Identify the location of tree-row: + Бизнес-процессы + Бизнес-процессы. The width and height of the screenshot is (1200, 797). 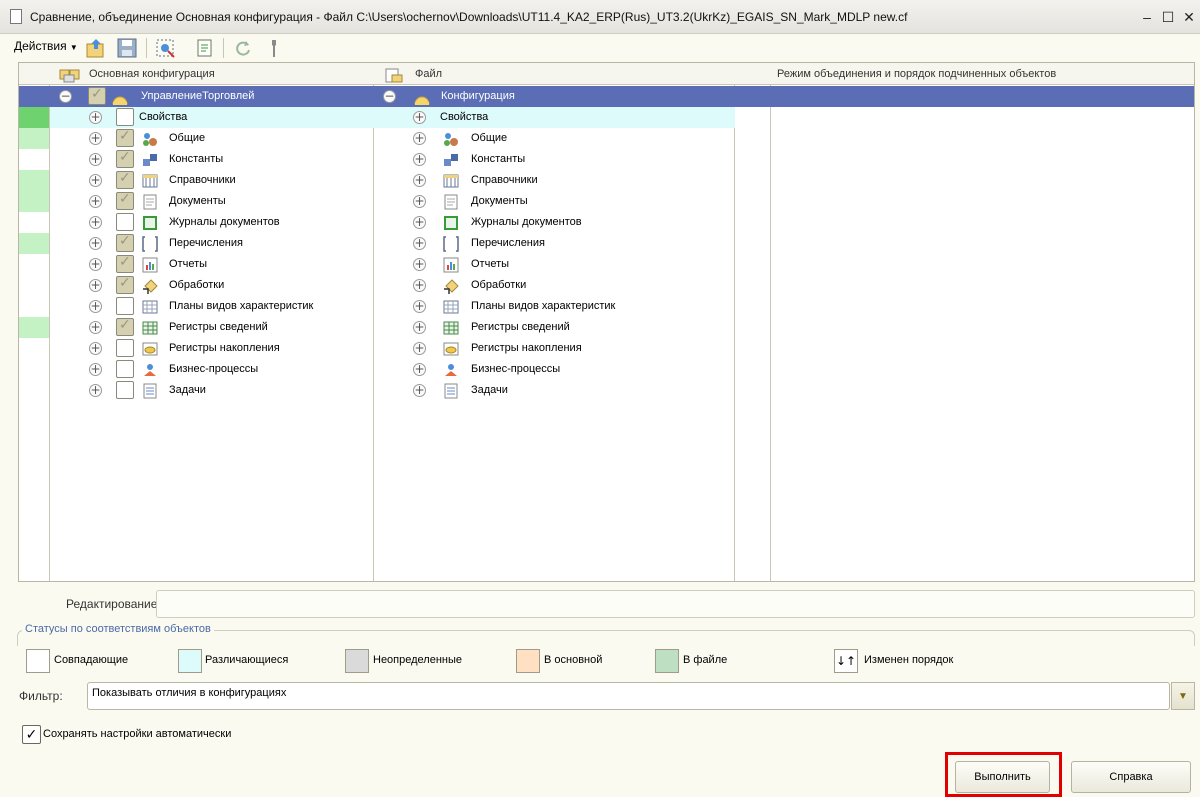
(606, 369).